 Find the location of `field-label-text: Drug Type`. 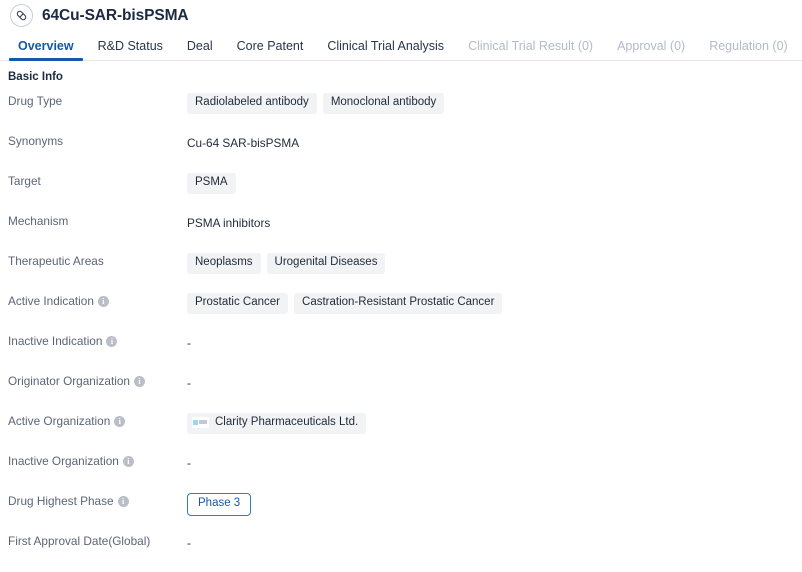

field-label-text: Drug Type is located at coordinates (35, 101).